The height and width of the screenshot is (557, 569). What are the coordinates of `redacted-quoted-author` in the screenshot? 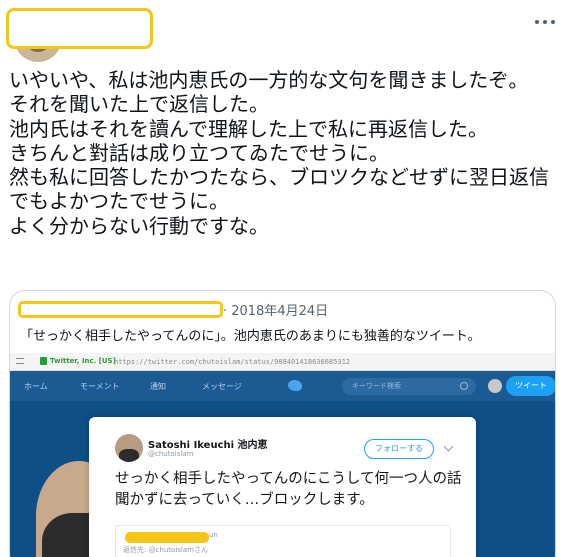 It's located at (120, 309).